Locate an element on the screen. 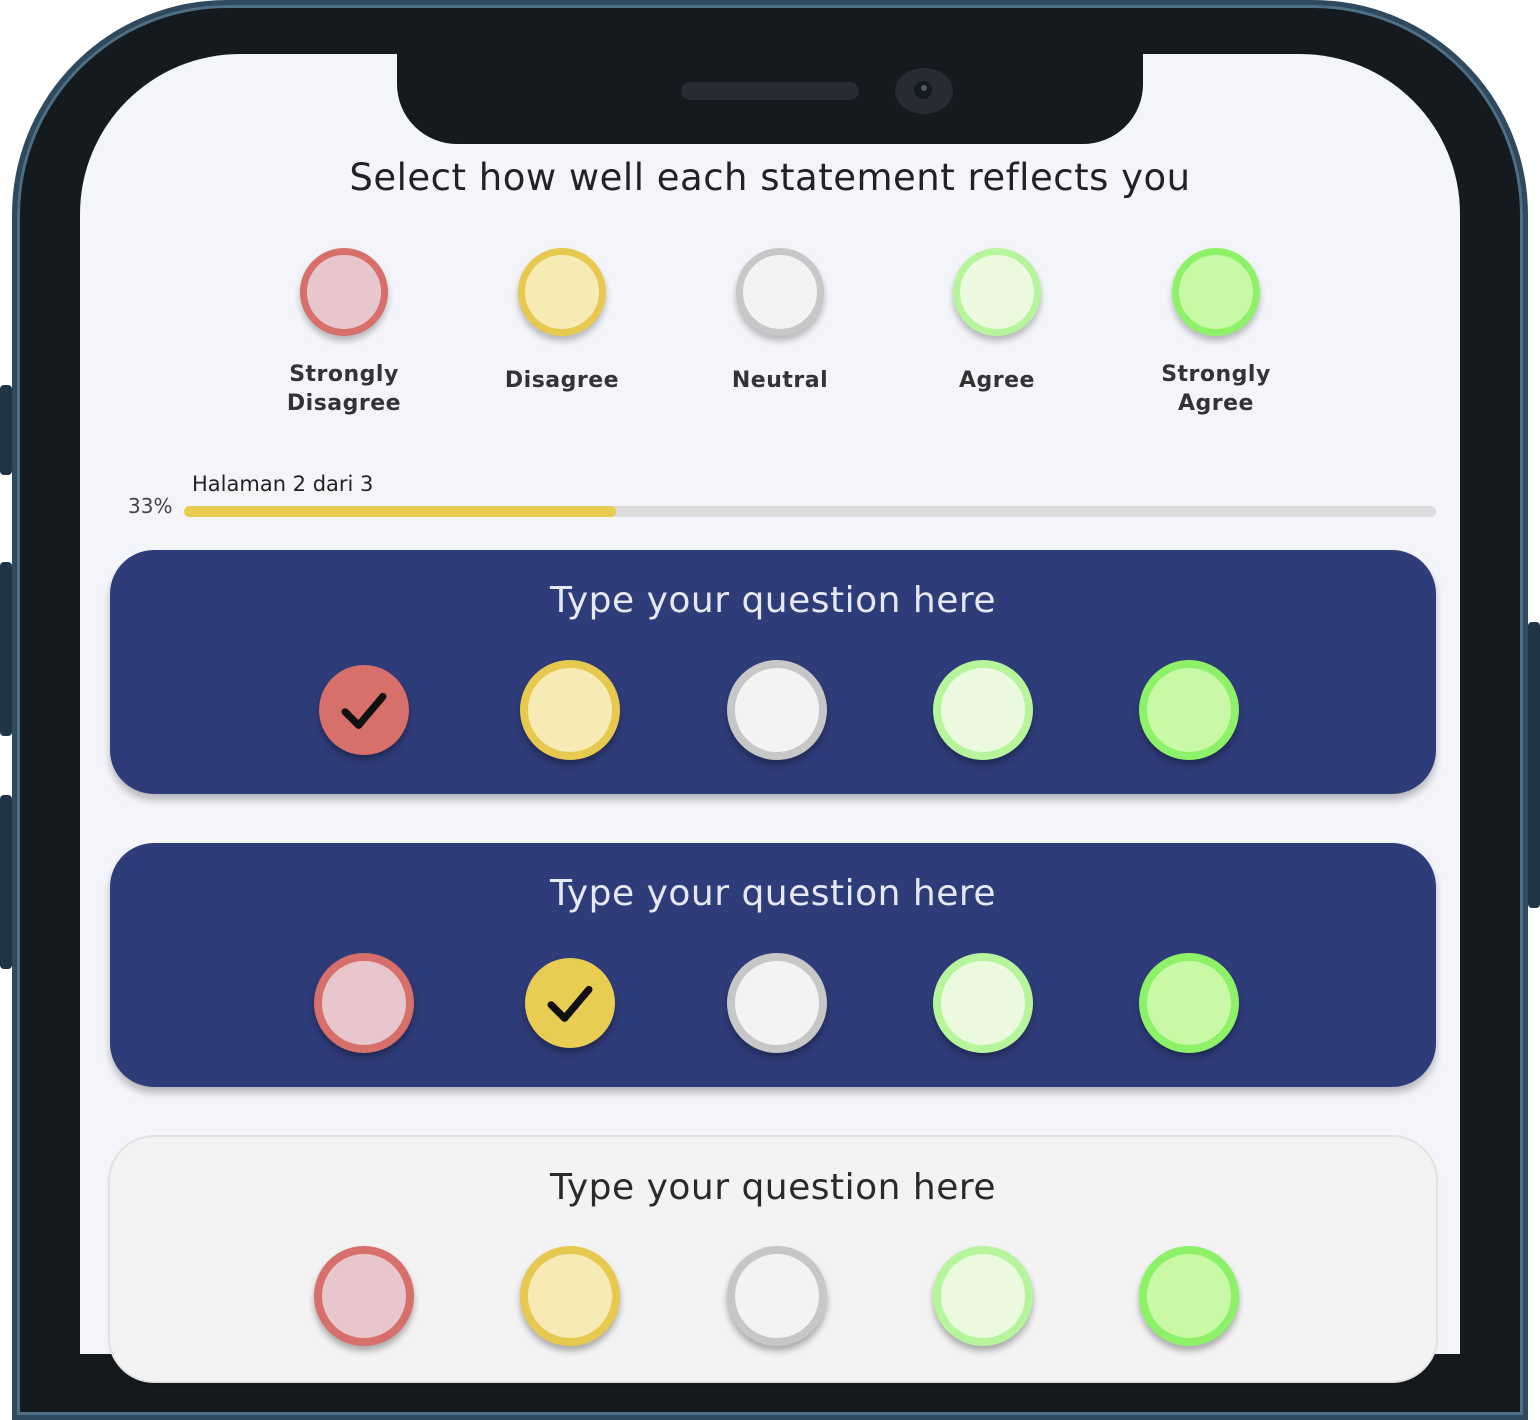  speaker-grille is located at coordinates (770, 91).